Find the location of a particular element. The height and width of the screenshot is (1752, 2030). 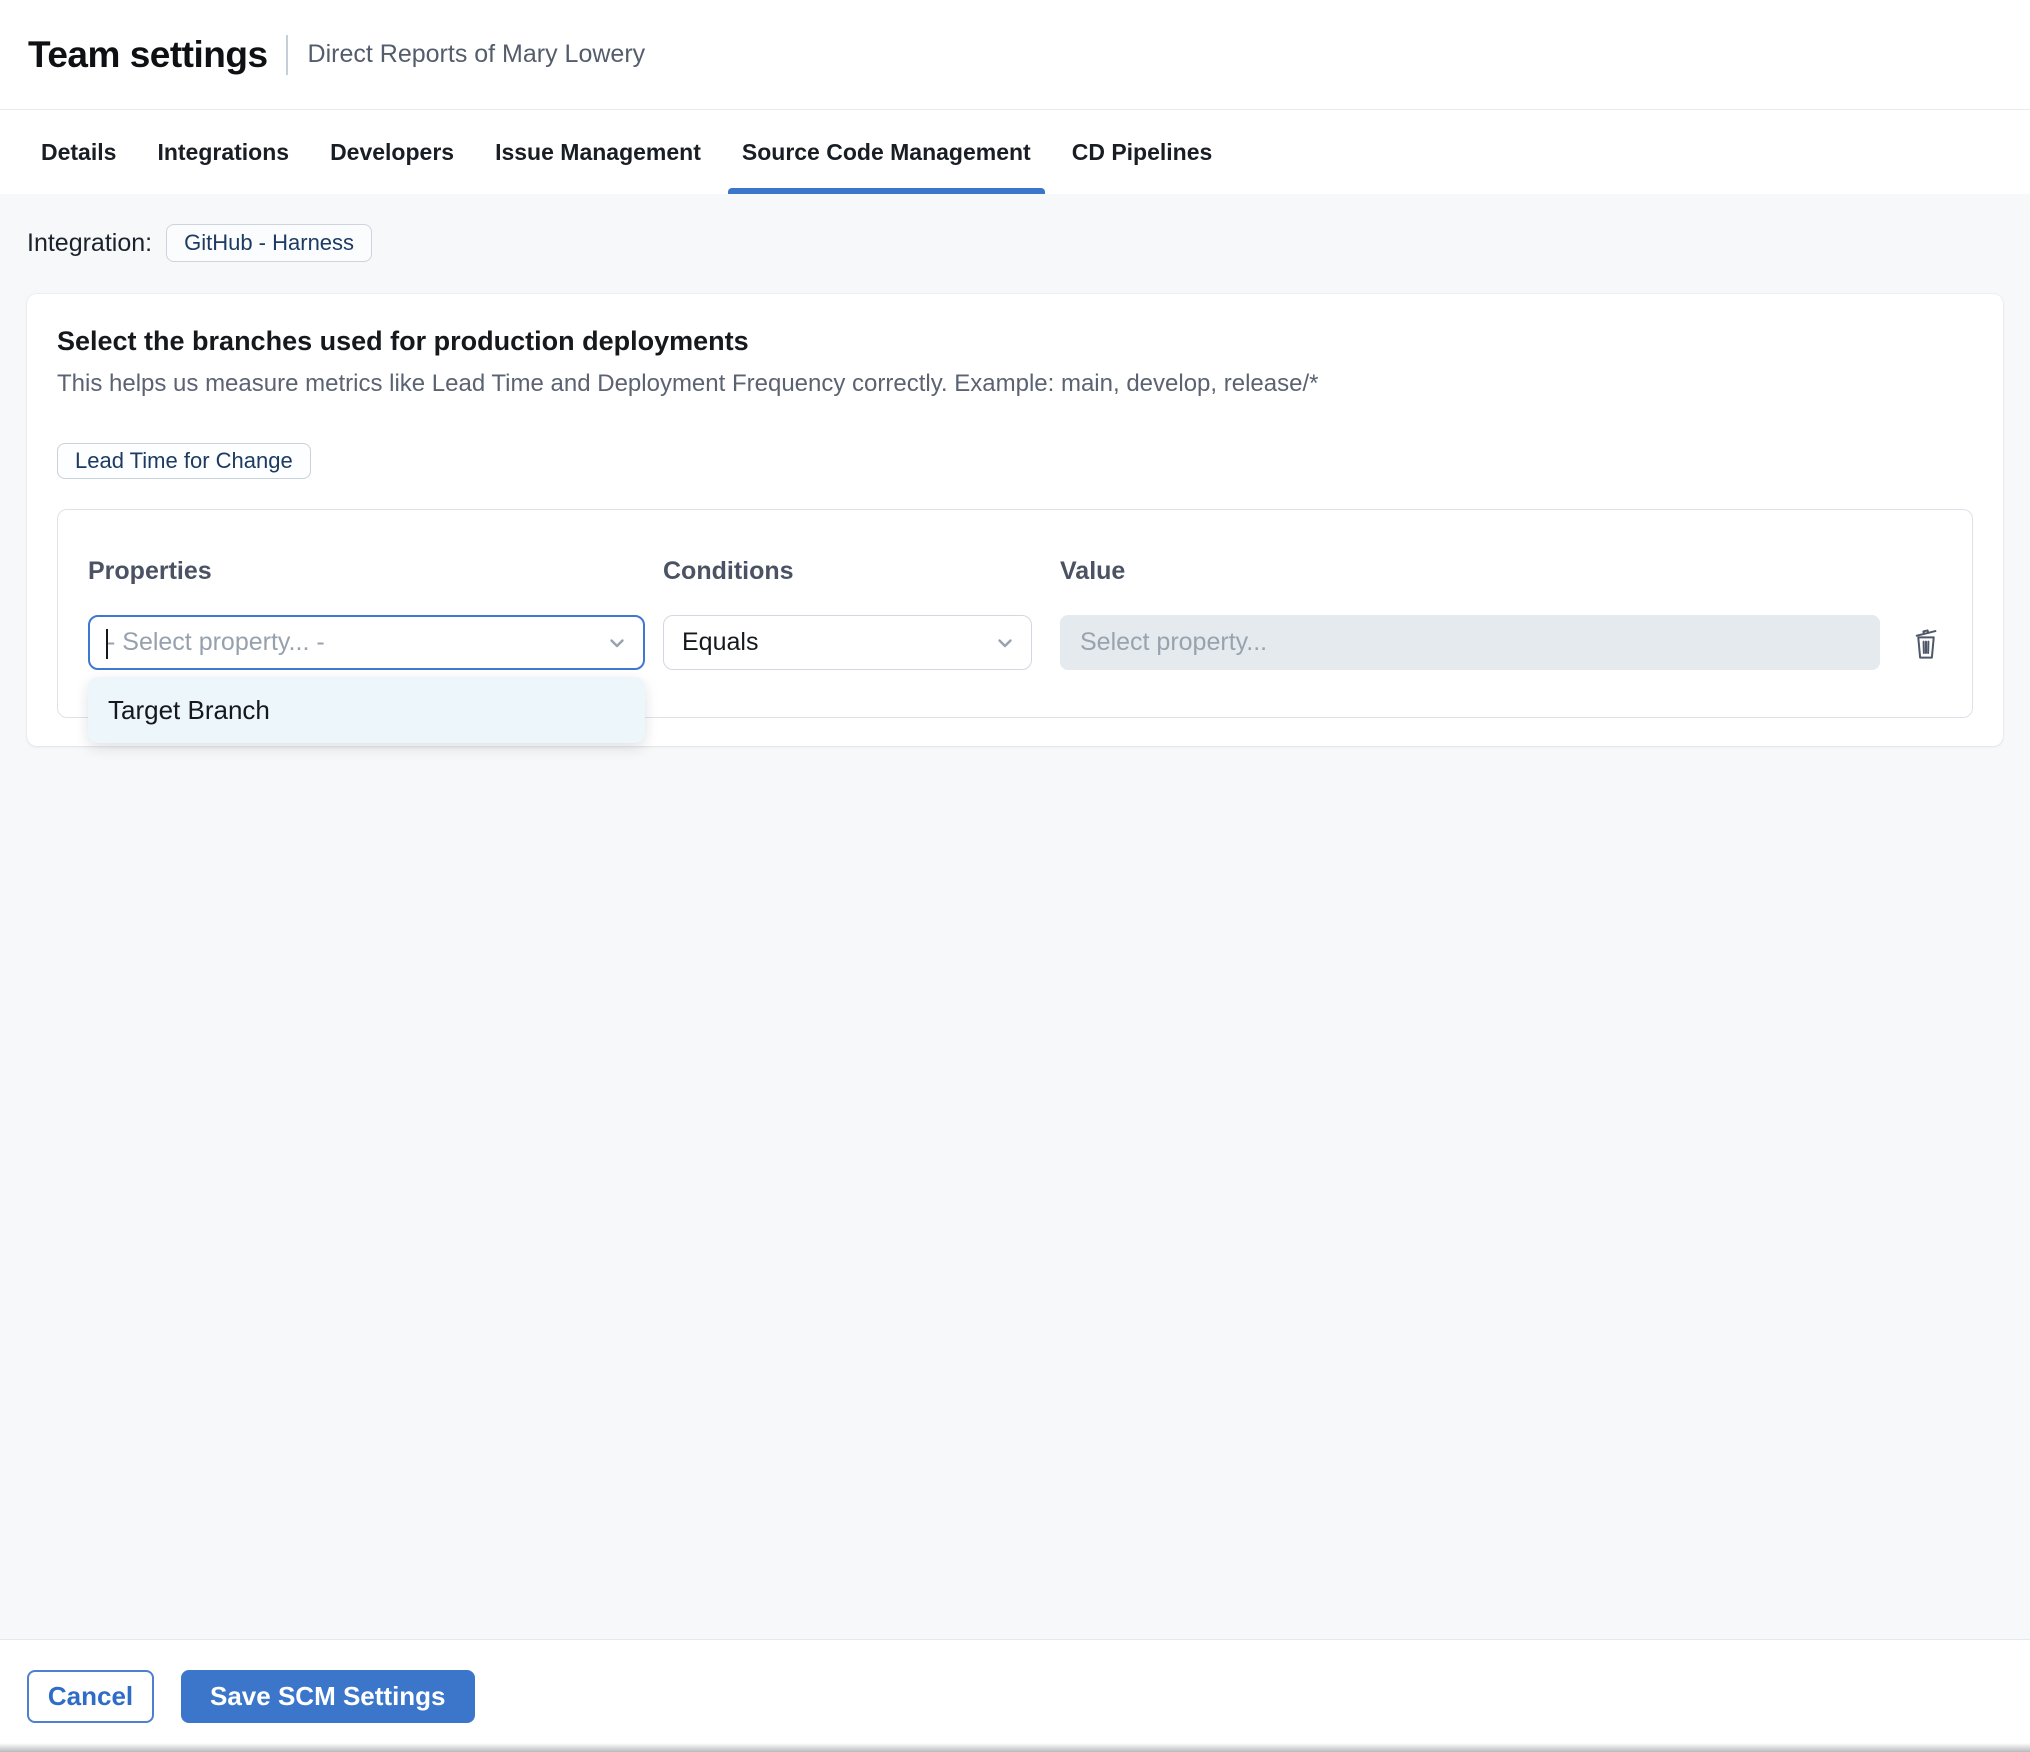

condition-select-value: Equals is located at coordinates (720, 642).